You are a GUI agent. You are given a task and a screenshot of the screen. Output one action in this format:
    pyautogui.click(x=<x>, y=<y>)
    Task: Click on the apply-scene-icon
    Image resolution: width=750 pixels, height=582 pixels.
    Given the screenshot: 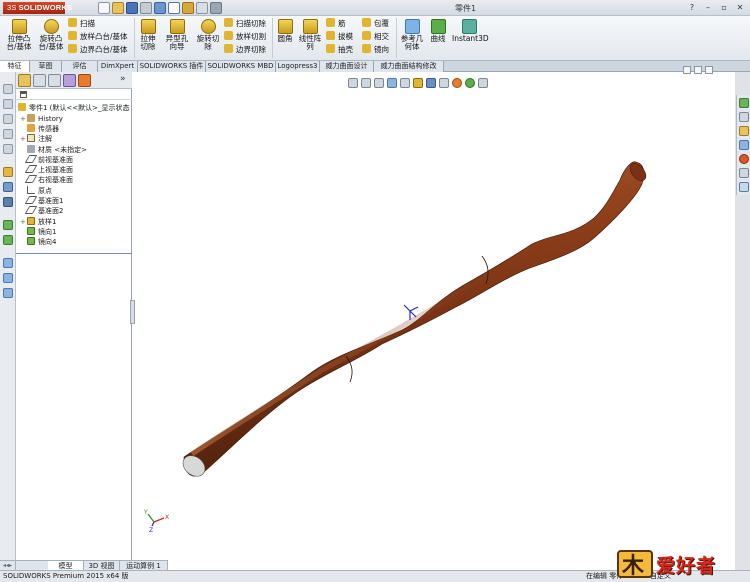 What is the action you would take?
    pyautogui.click(x=470, y=83)
    